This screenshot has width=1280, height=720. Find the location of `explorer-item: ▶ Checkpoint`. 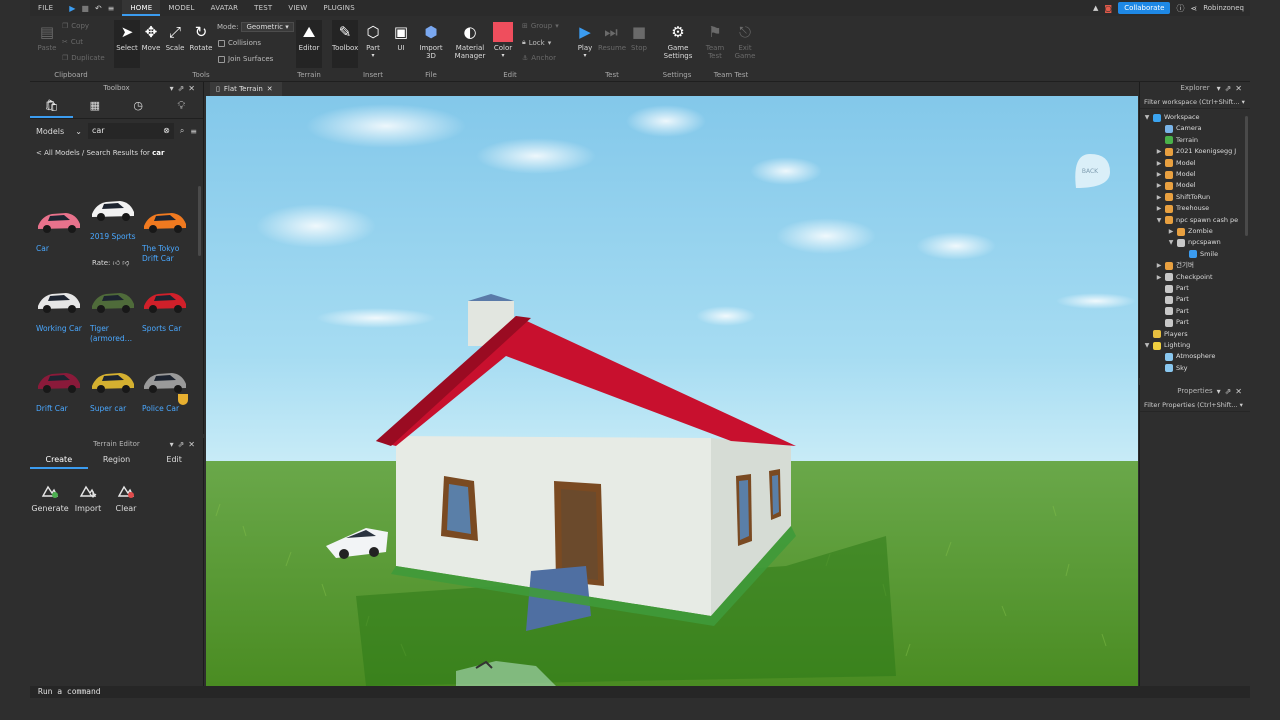

explorer-item: ▶ Checkpoint is located at coordinates (1184, 277).